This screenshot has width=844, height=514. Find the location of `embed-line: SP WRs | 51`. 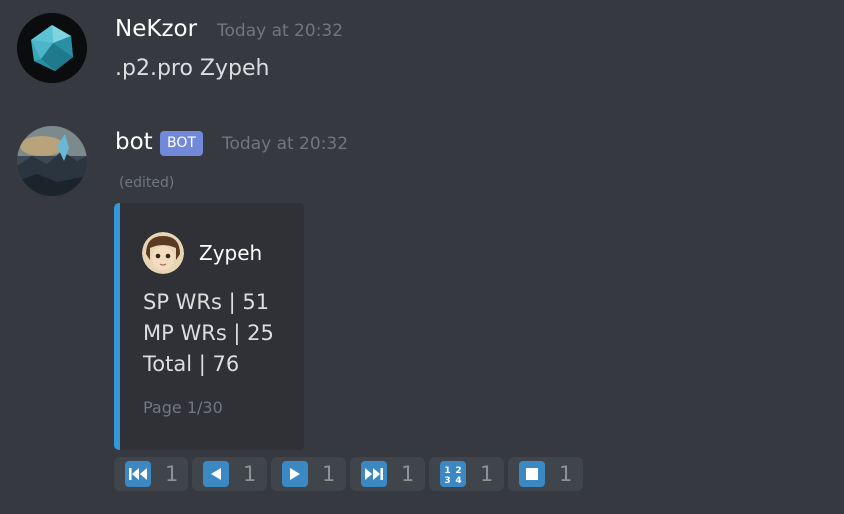

embed-line: SP WRs | 51 is located at coordinates (206, 302).